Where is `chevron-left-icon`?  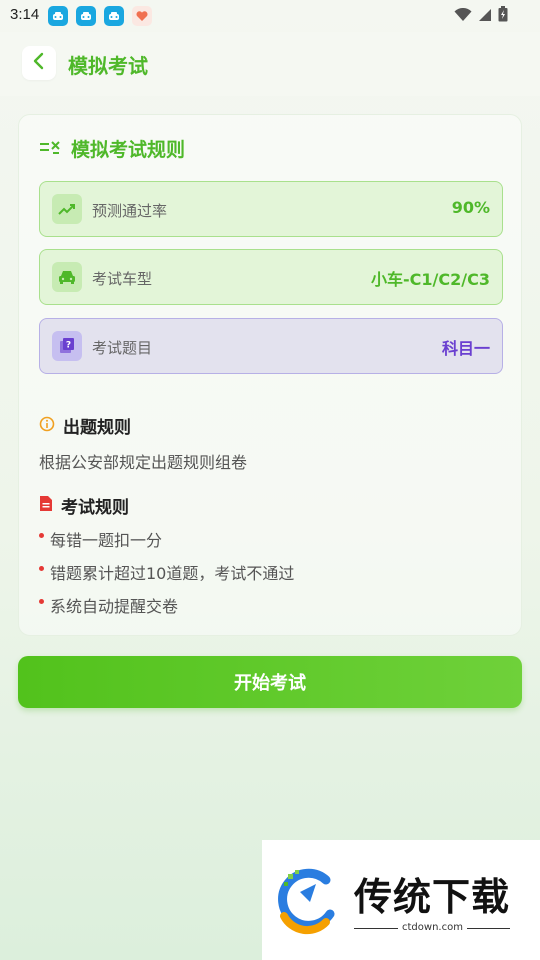
chevron-left-icon is located at coordinates (39, 63).